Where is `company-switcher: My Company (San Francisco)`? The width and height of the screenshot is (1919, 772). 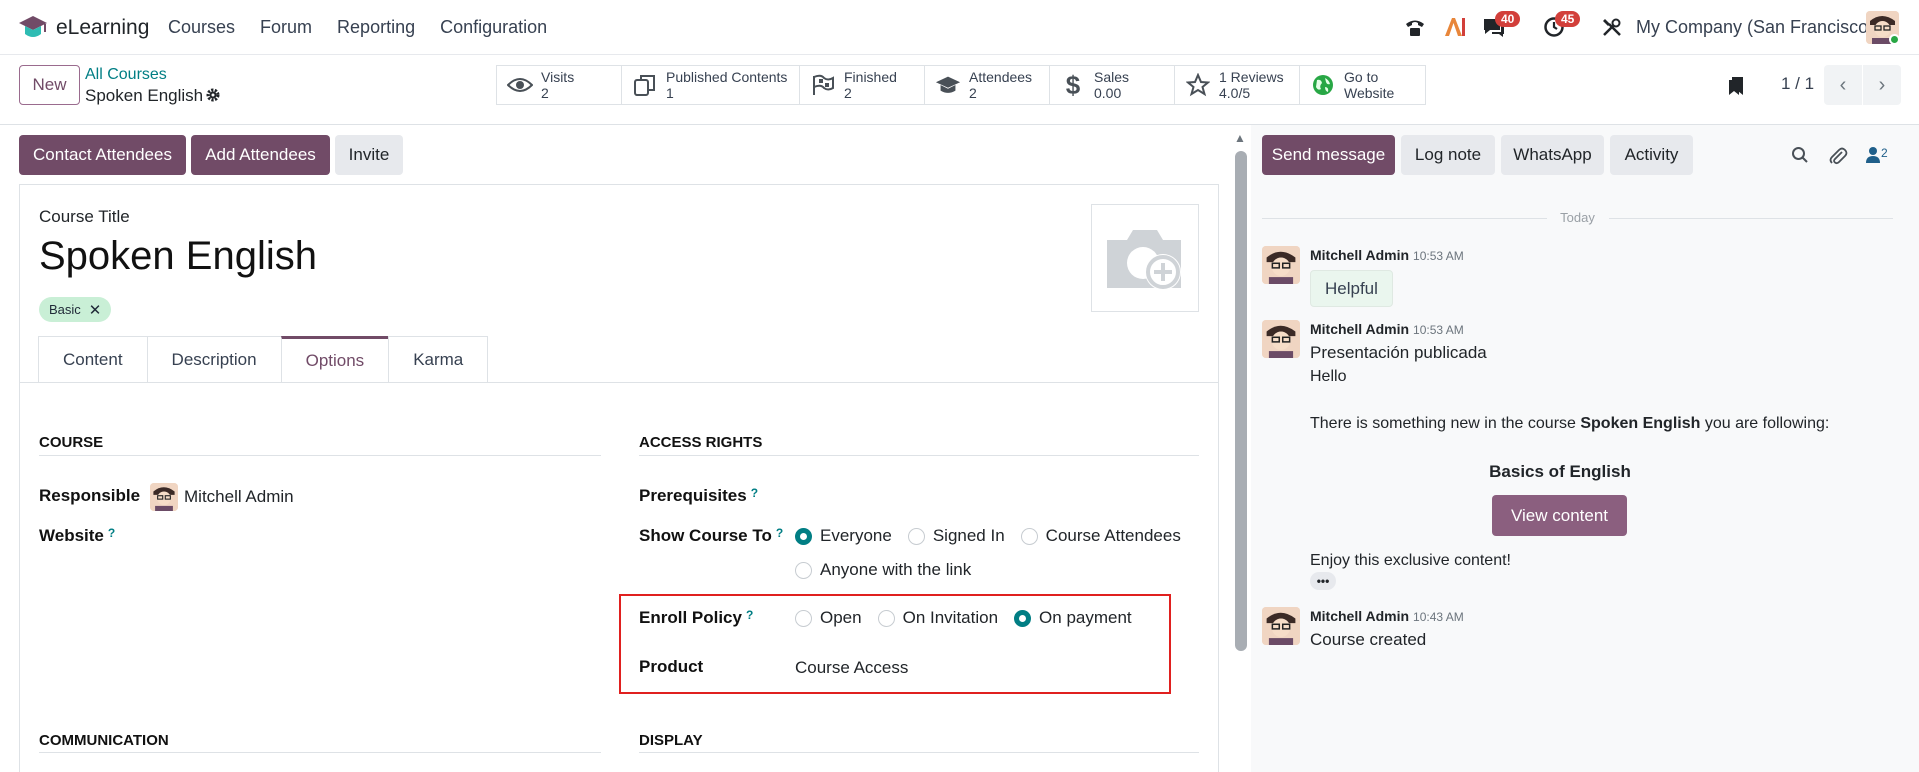
company-switcher: My Company (San Francisco) is located at coordinates (1755, 27).